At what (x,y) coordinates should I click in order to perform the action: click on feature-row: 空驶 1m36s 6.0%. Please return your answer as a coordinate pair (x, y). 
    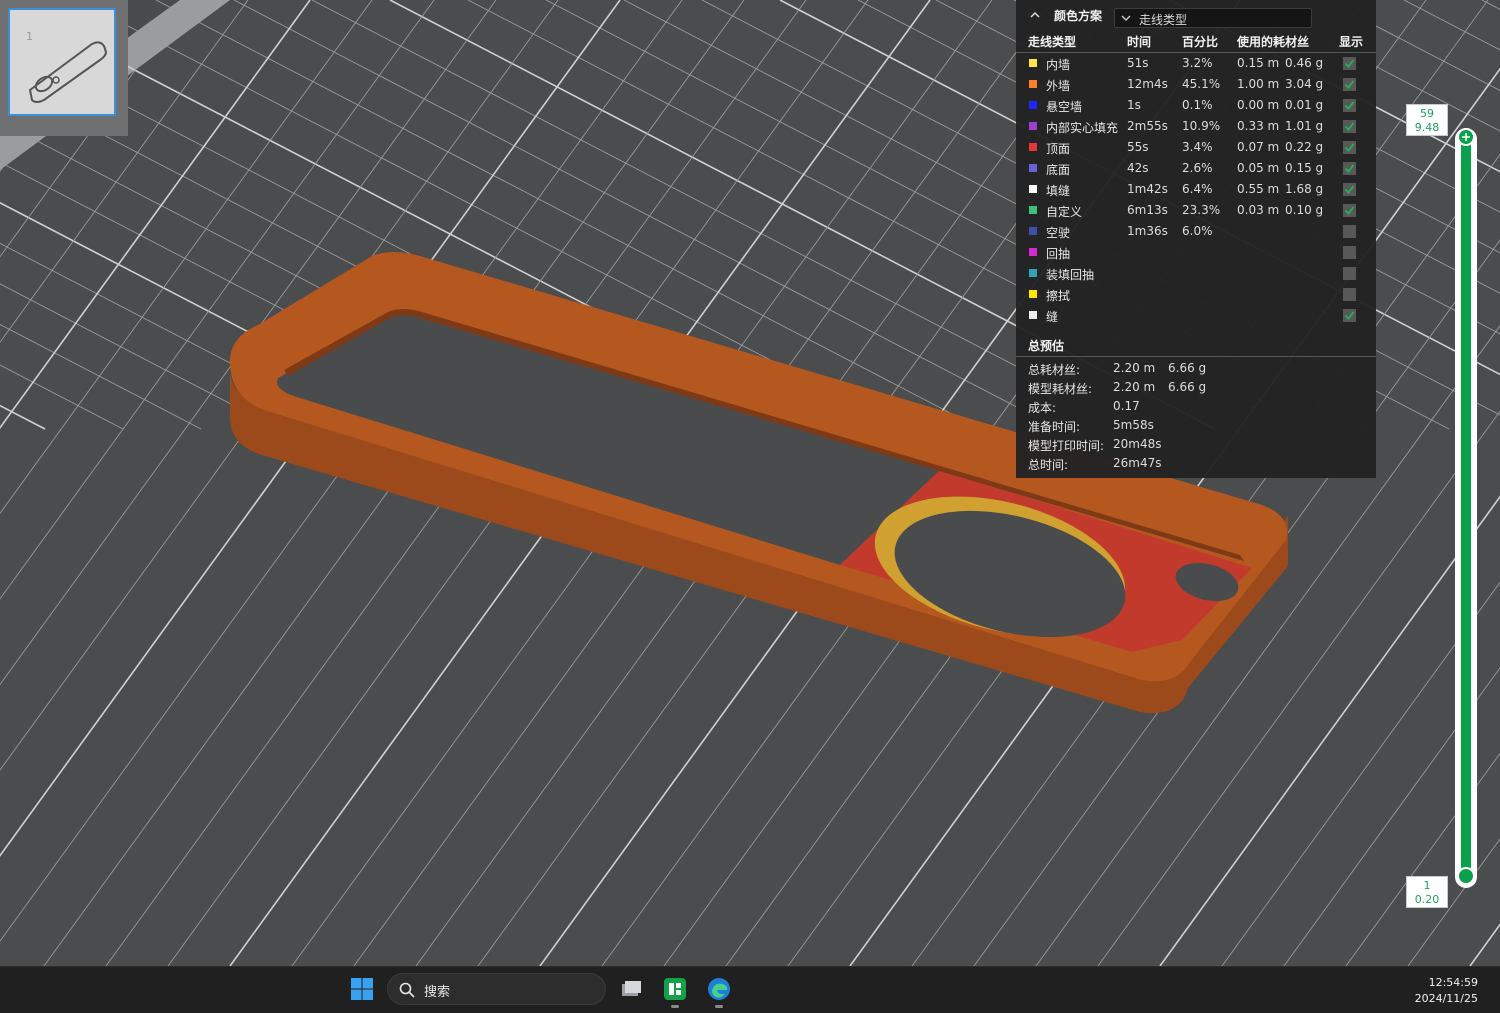
    Looking at the image, I should click on (1196, 231).